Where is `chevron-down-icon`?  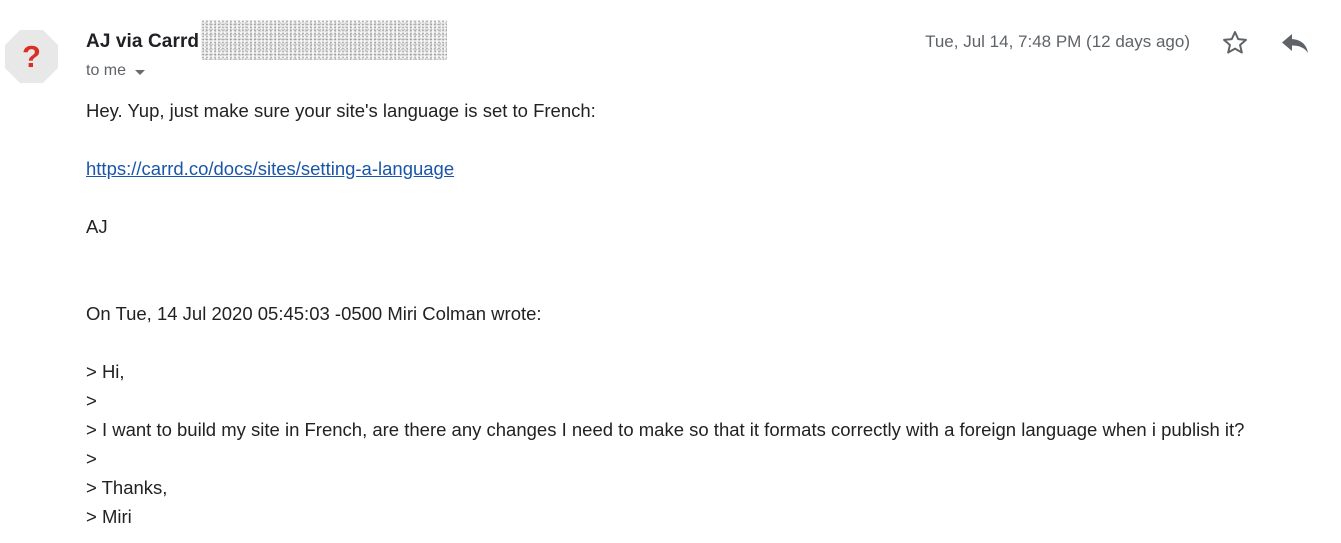 chevron-down-icon is located at coordinates (140, 72).